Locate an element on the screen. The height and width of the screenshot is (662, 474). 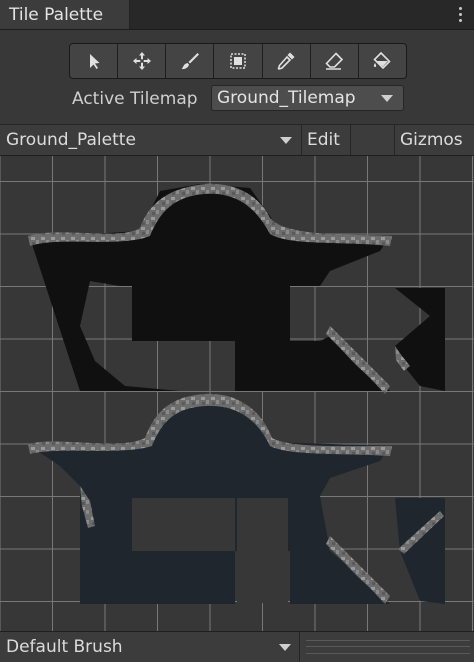
box-fill-icon is located at coordinates (238, 61).